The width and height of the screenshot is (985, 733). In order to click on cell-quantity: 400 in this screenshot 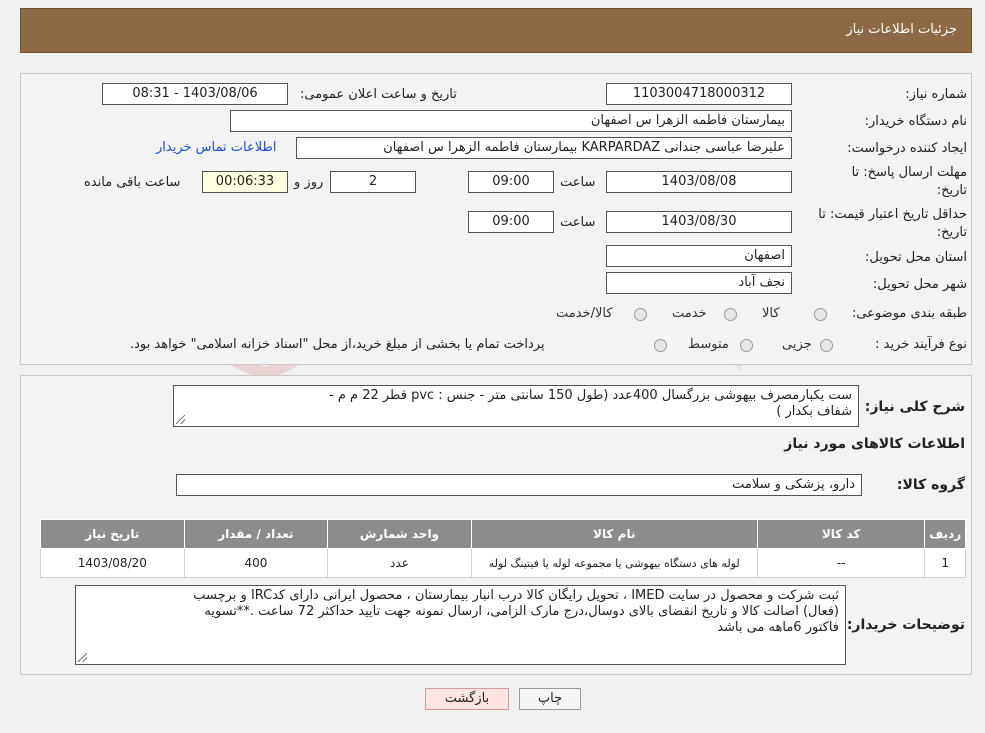, I will do `click(256, 563)`.